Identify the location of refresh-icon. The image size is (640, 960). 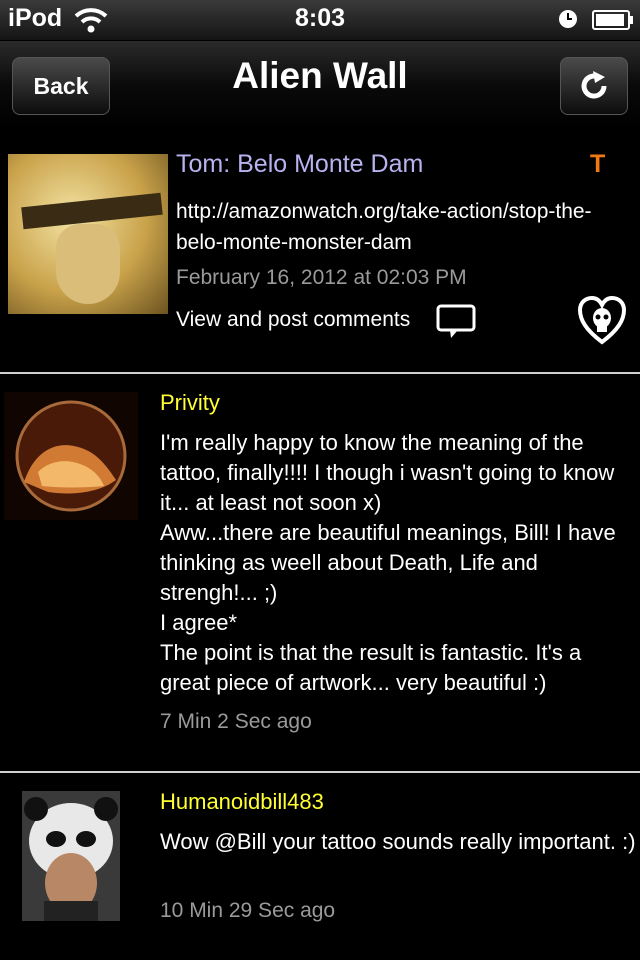
(594, 85).